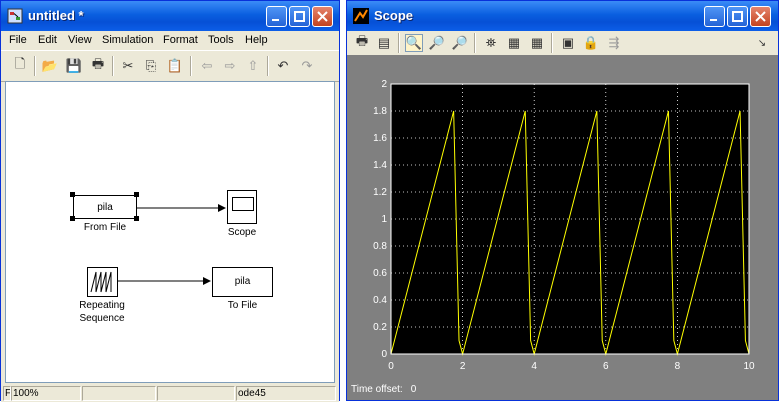 This screenshot has height=403, width=779. Describe the element at coordinates (46, 393) in the screenshot. I see `status-zoom: 100%` at that location.